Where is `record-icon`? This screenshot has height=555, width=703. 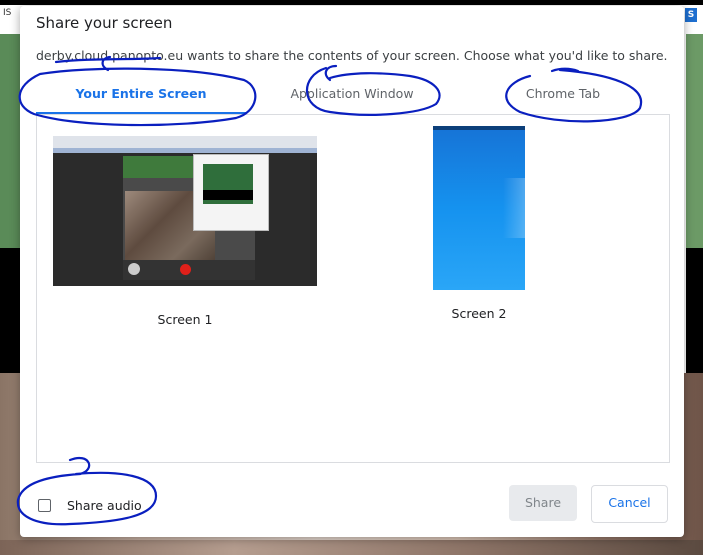 record-icon is located at coordinates (185, 269).